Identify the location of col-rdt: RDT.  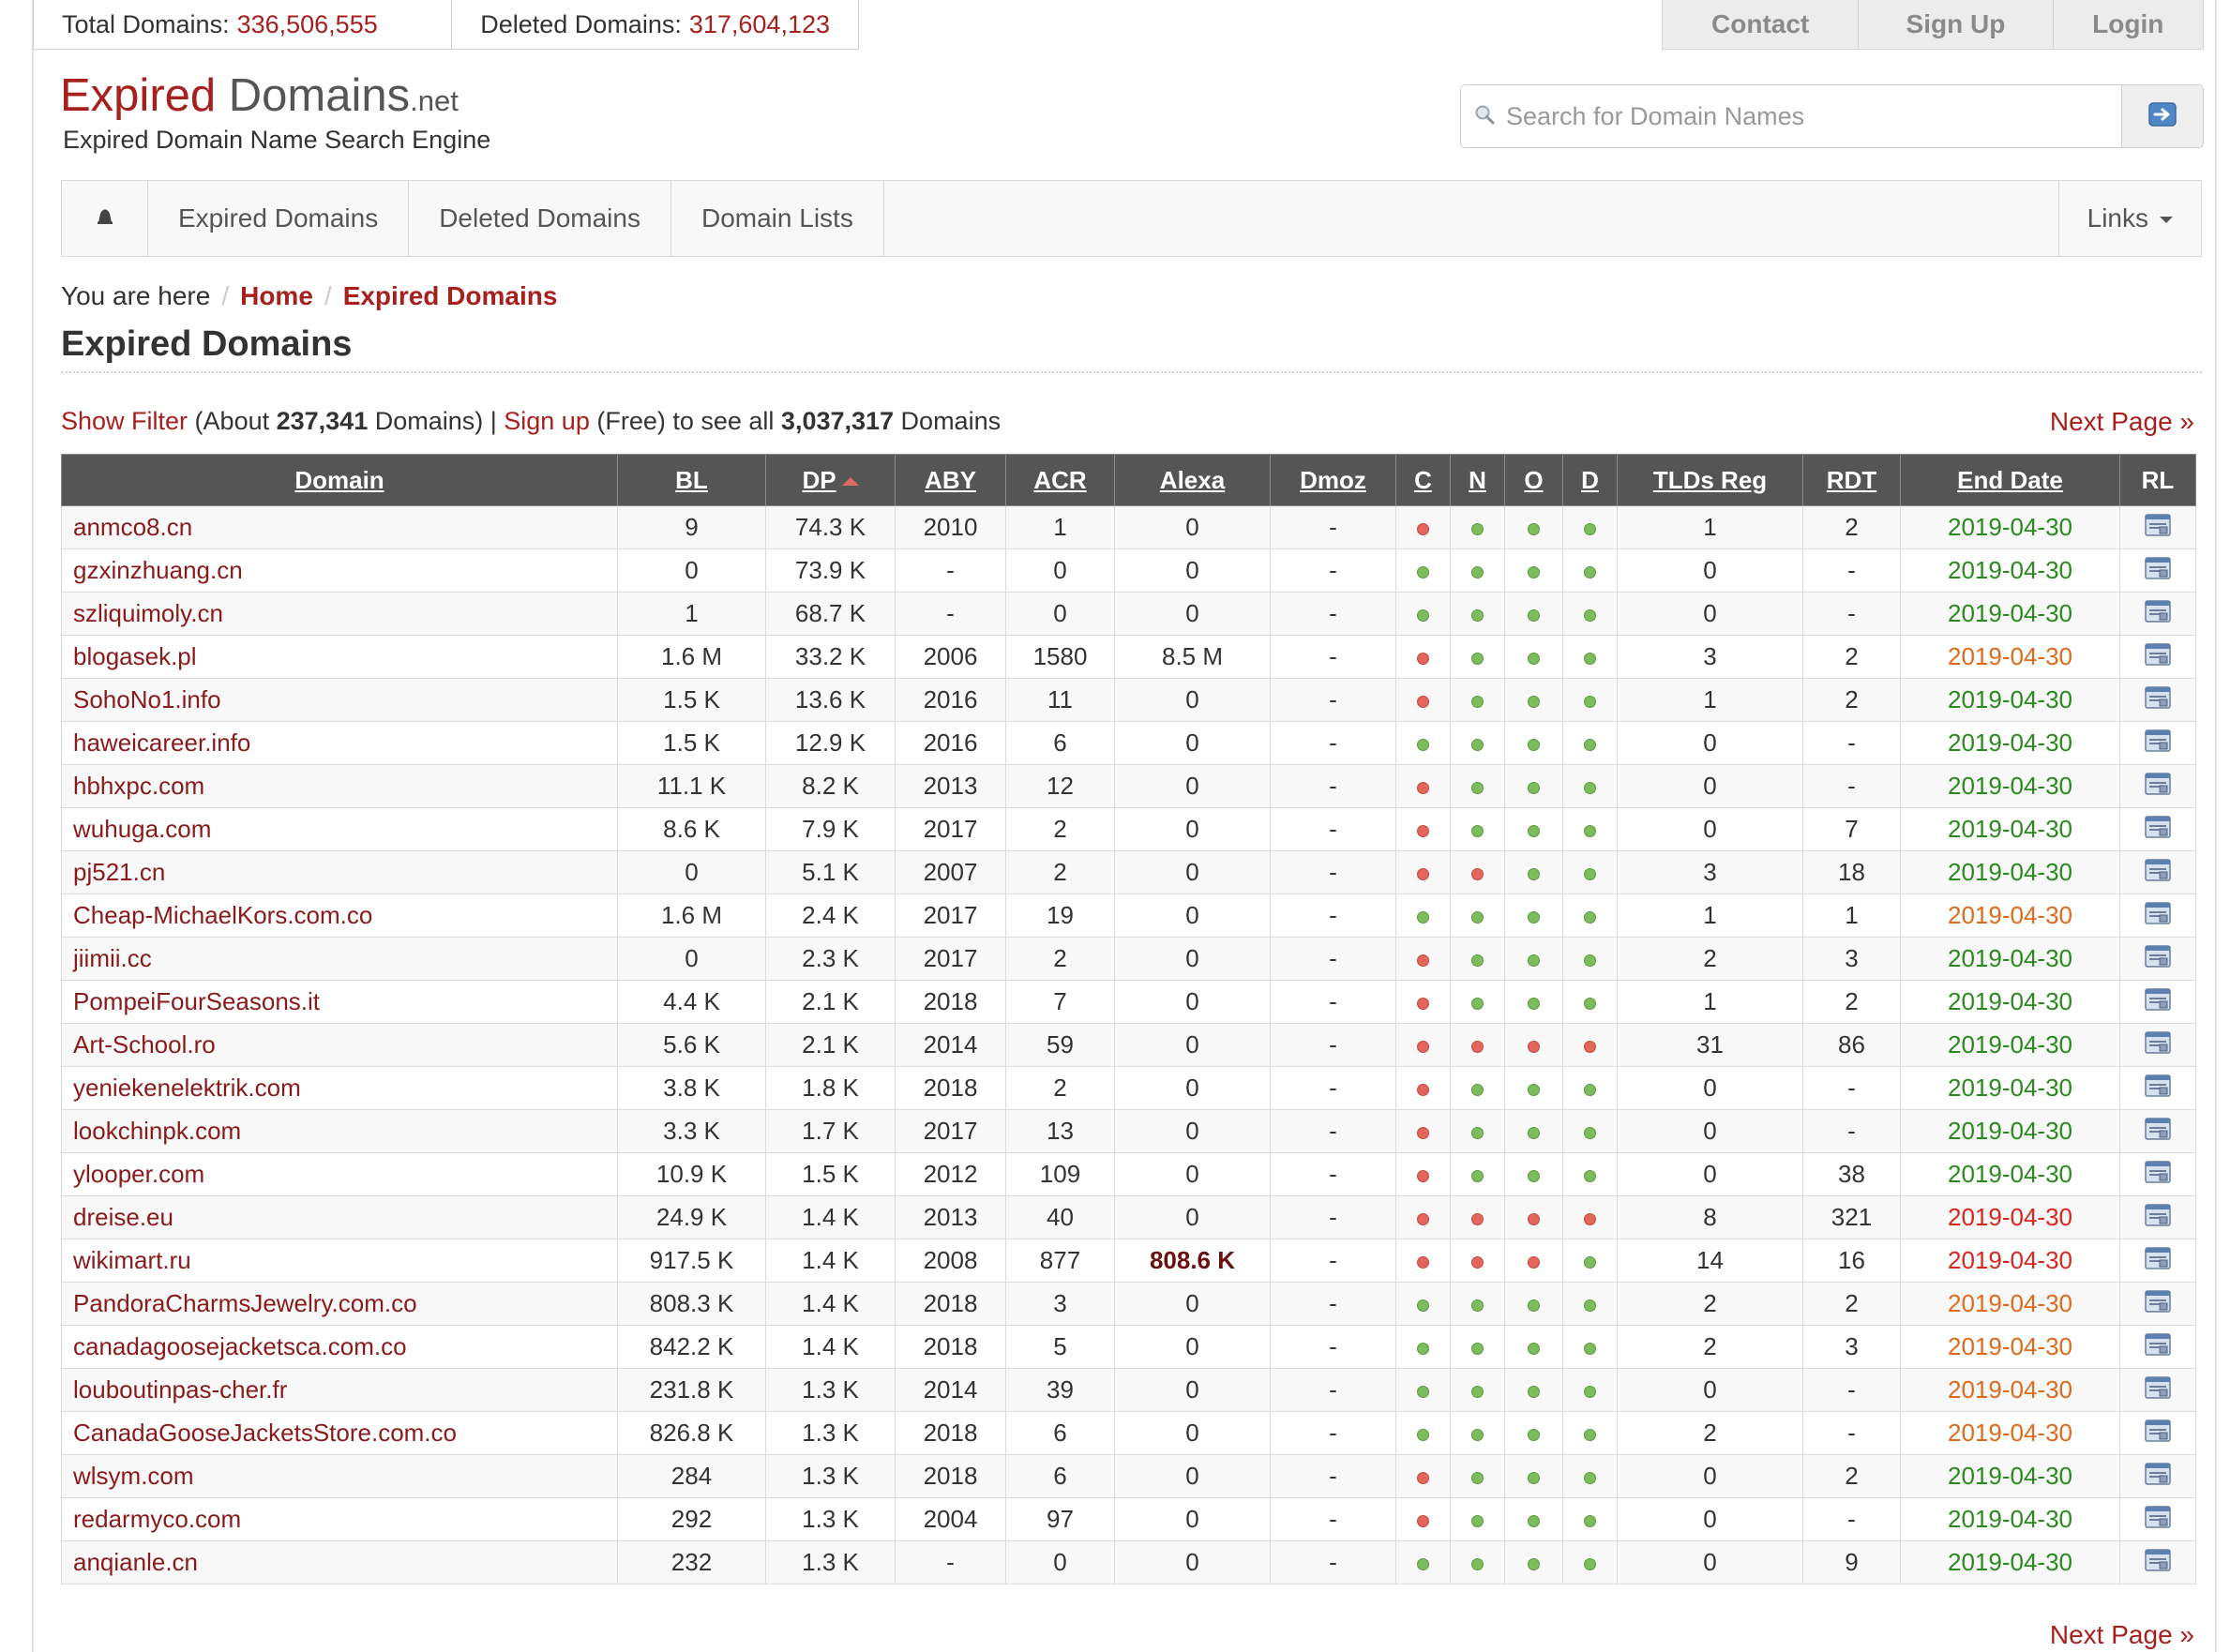
(1852, 480).